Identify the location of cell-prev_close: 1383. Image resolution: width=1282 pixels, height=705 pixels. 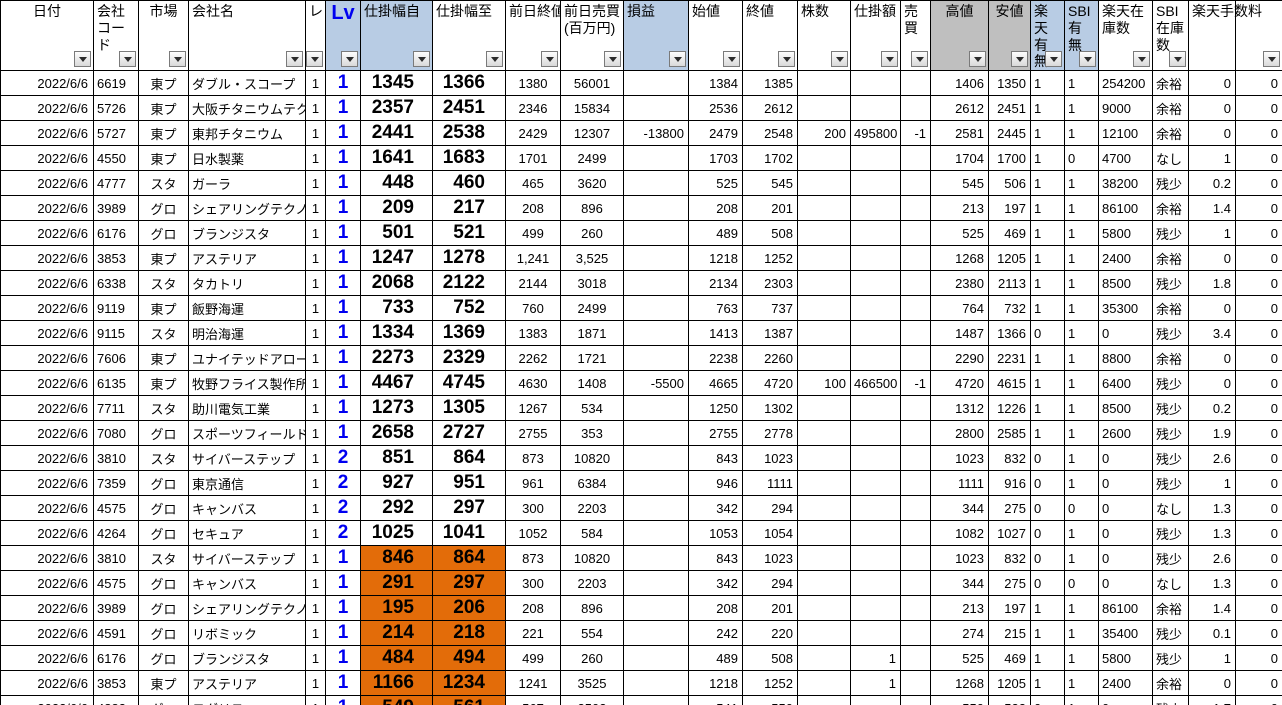
(533, 333).